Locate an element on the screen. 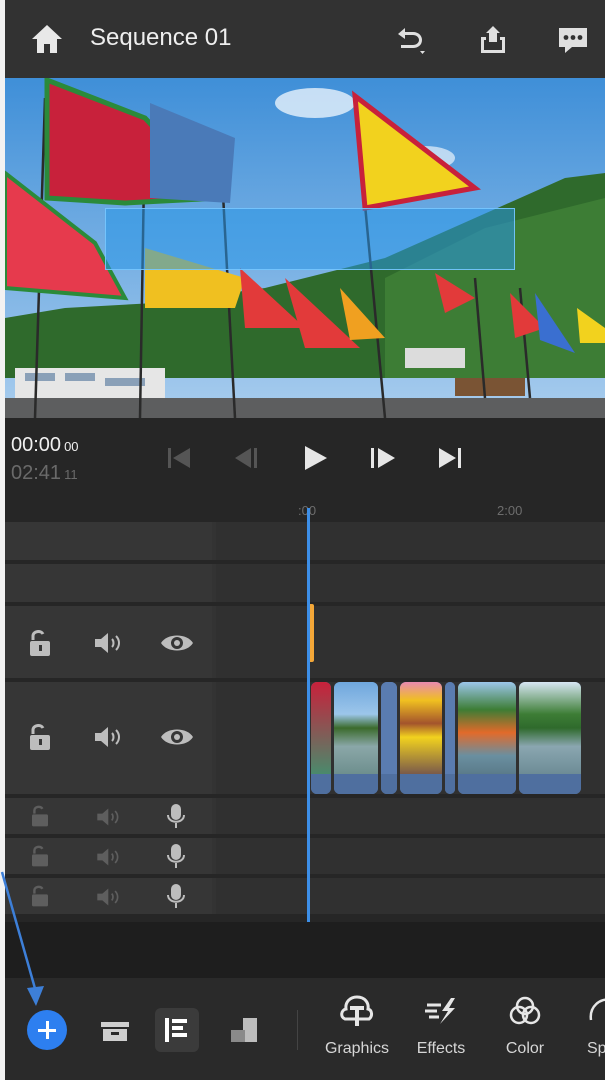 Image resolution: width=605 pixels, height=1080 pixels. time-ruler: :00 2:00 is located at coordinates (305, 511).